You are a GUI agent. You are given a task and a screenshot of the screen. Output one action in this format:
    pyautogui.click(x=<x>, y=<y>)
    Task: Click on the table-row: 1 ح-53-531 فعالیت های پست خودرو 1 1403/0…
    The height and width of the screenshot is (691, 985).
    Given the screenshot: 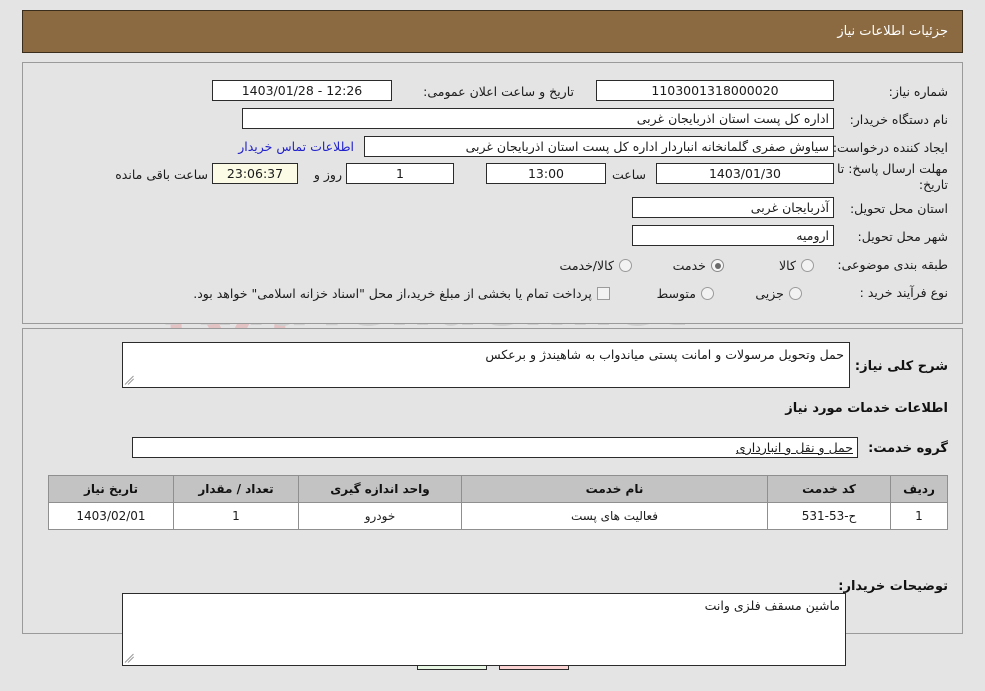 What is the action you would take?
    pyautogui.click(x=498, y=516)
    